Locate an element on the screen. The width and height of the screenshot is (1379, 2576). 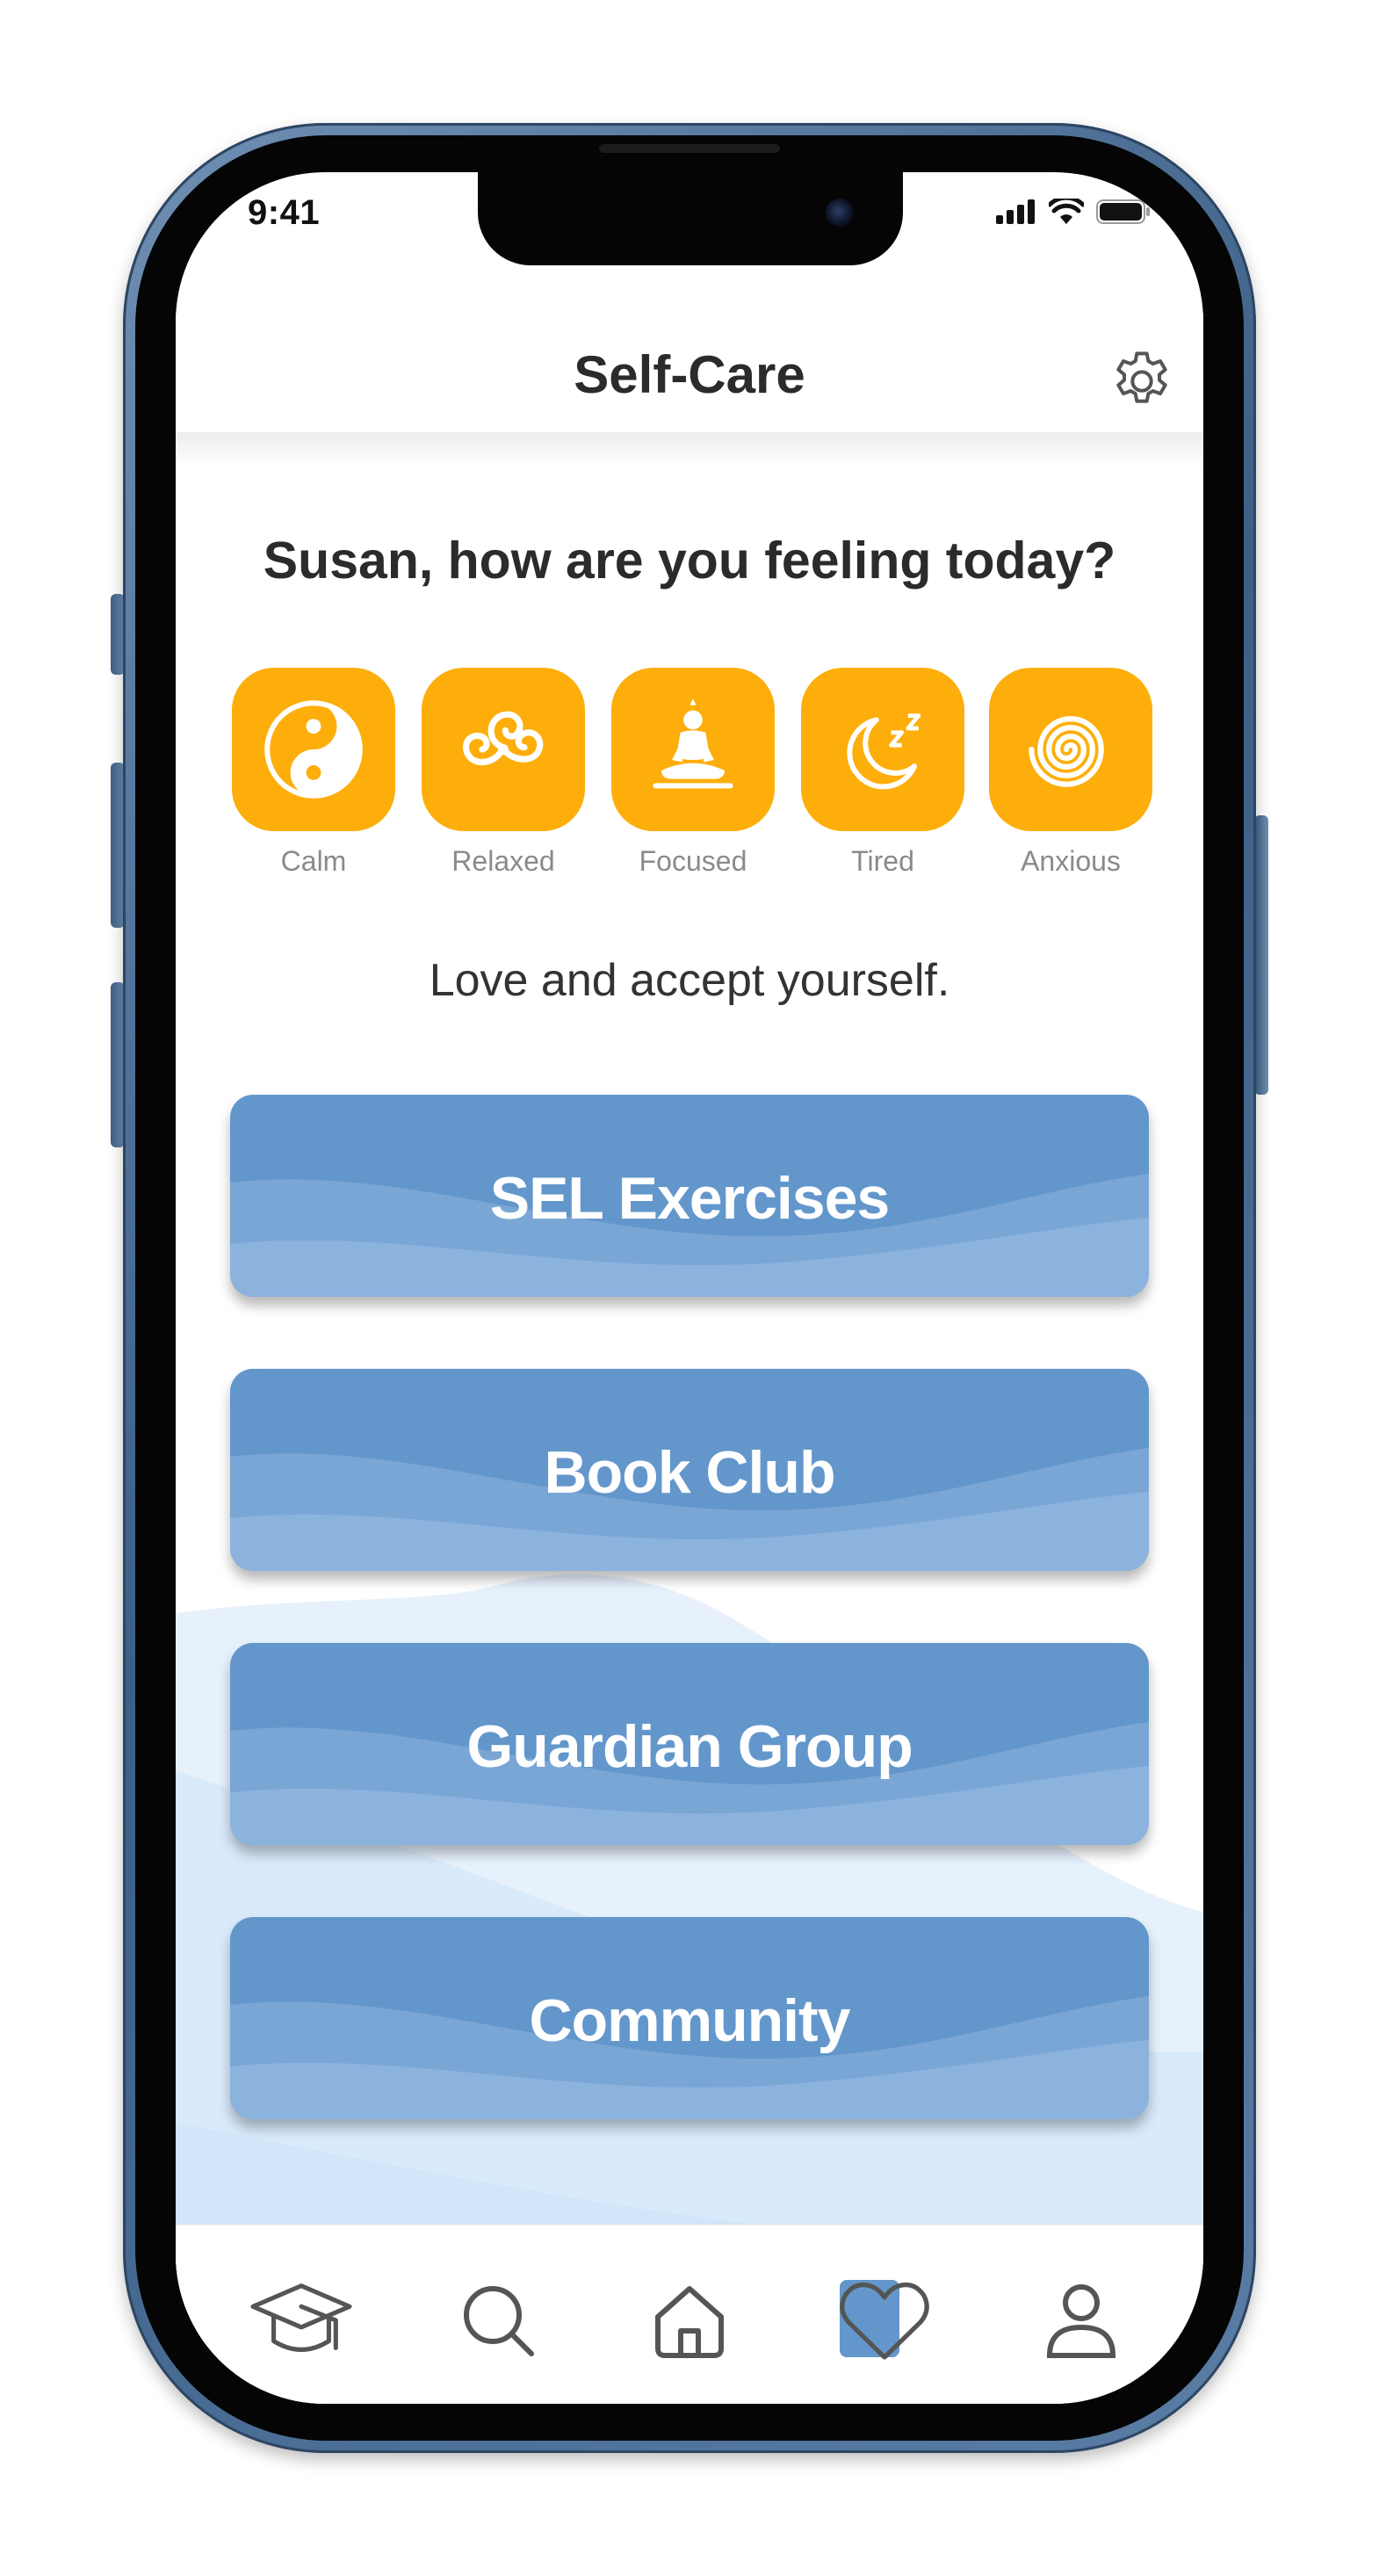
page-title: Self-Care is located at coordinates (689, 374).